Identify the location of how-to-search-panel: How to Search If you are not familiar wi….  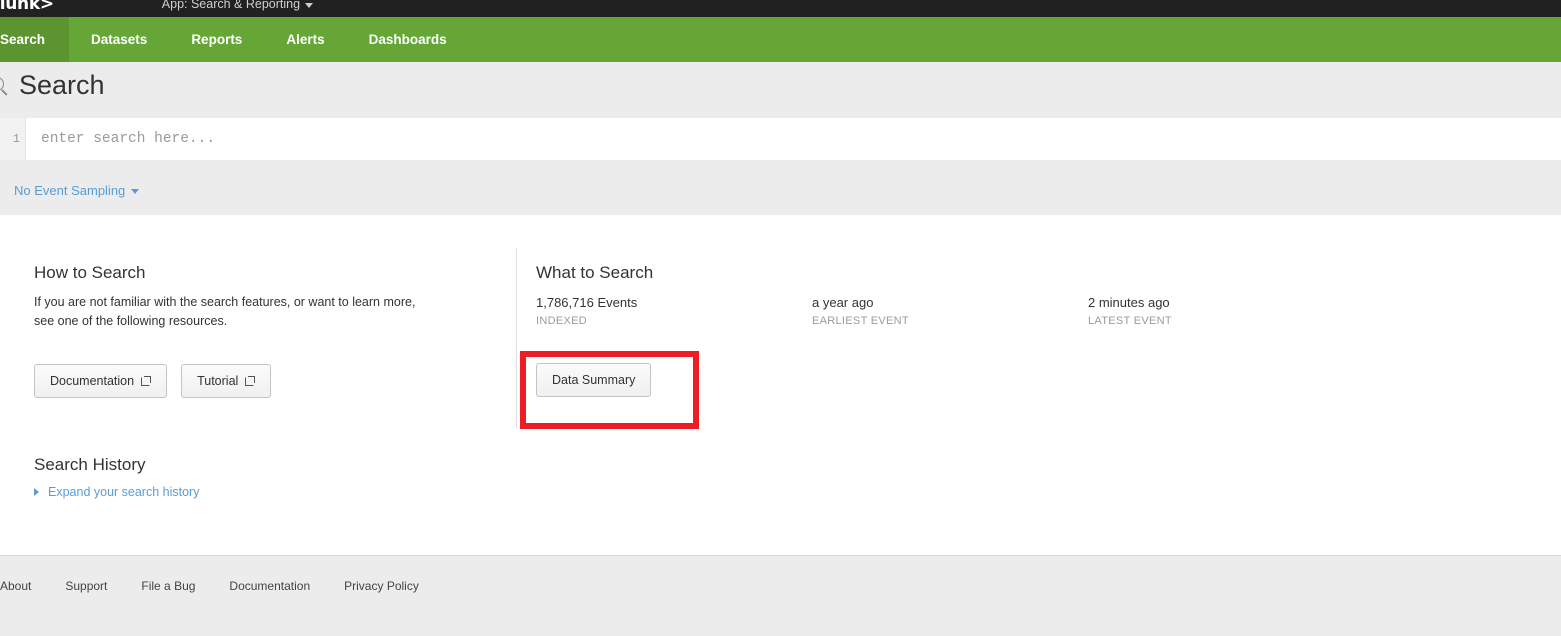
(249, 330).